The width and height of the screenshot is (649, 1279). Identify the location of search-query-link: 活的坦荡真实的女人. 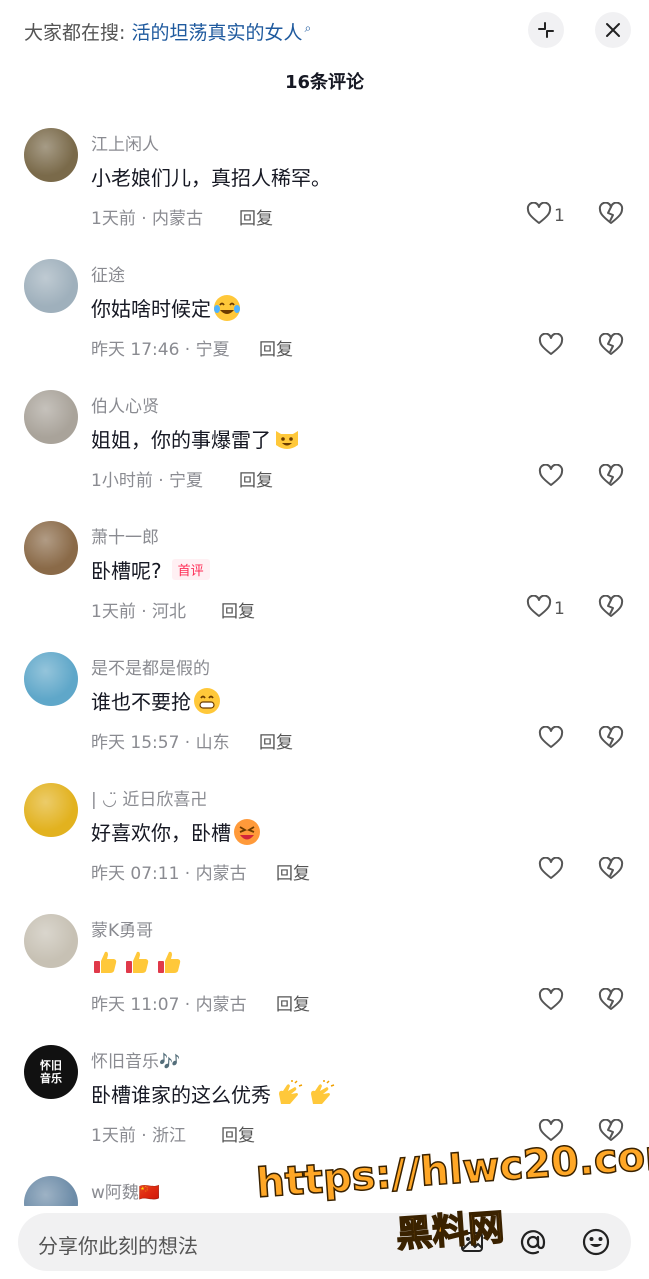
(216, 33).